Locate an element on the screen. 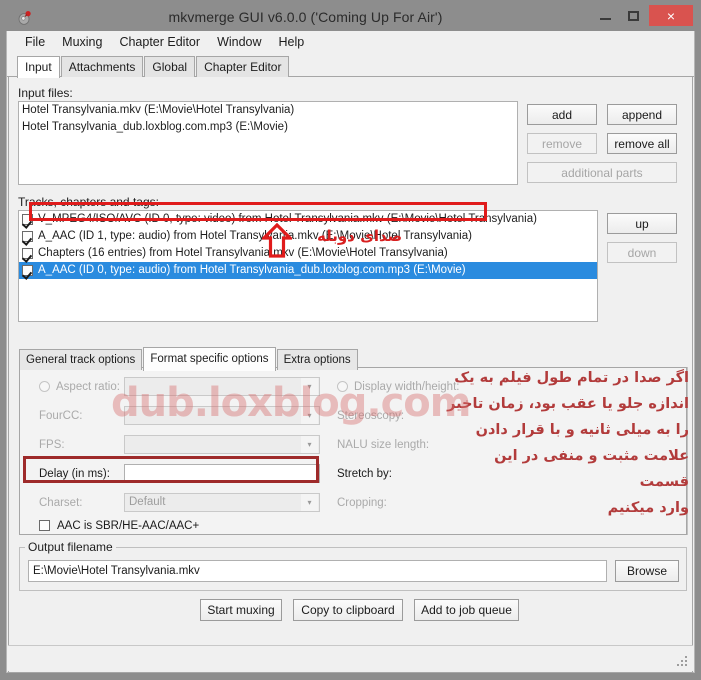 The height and width of the screenshot is (680, 701). aspect-ratio-label: Aspect ratio: is located at coordinates (88, 387).